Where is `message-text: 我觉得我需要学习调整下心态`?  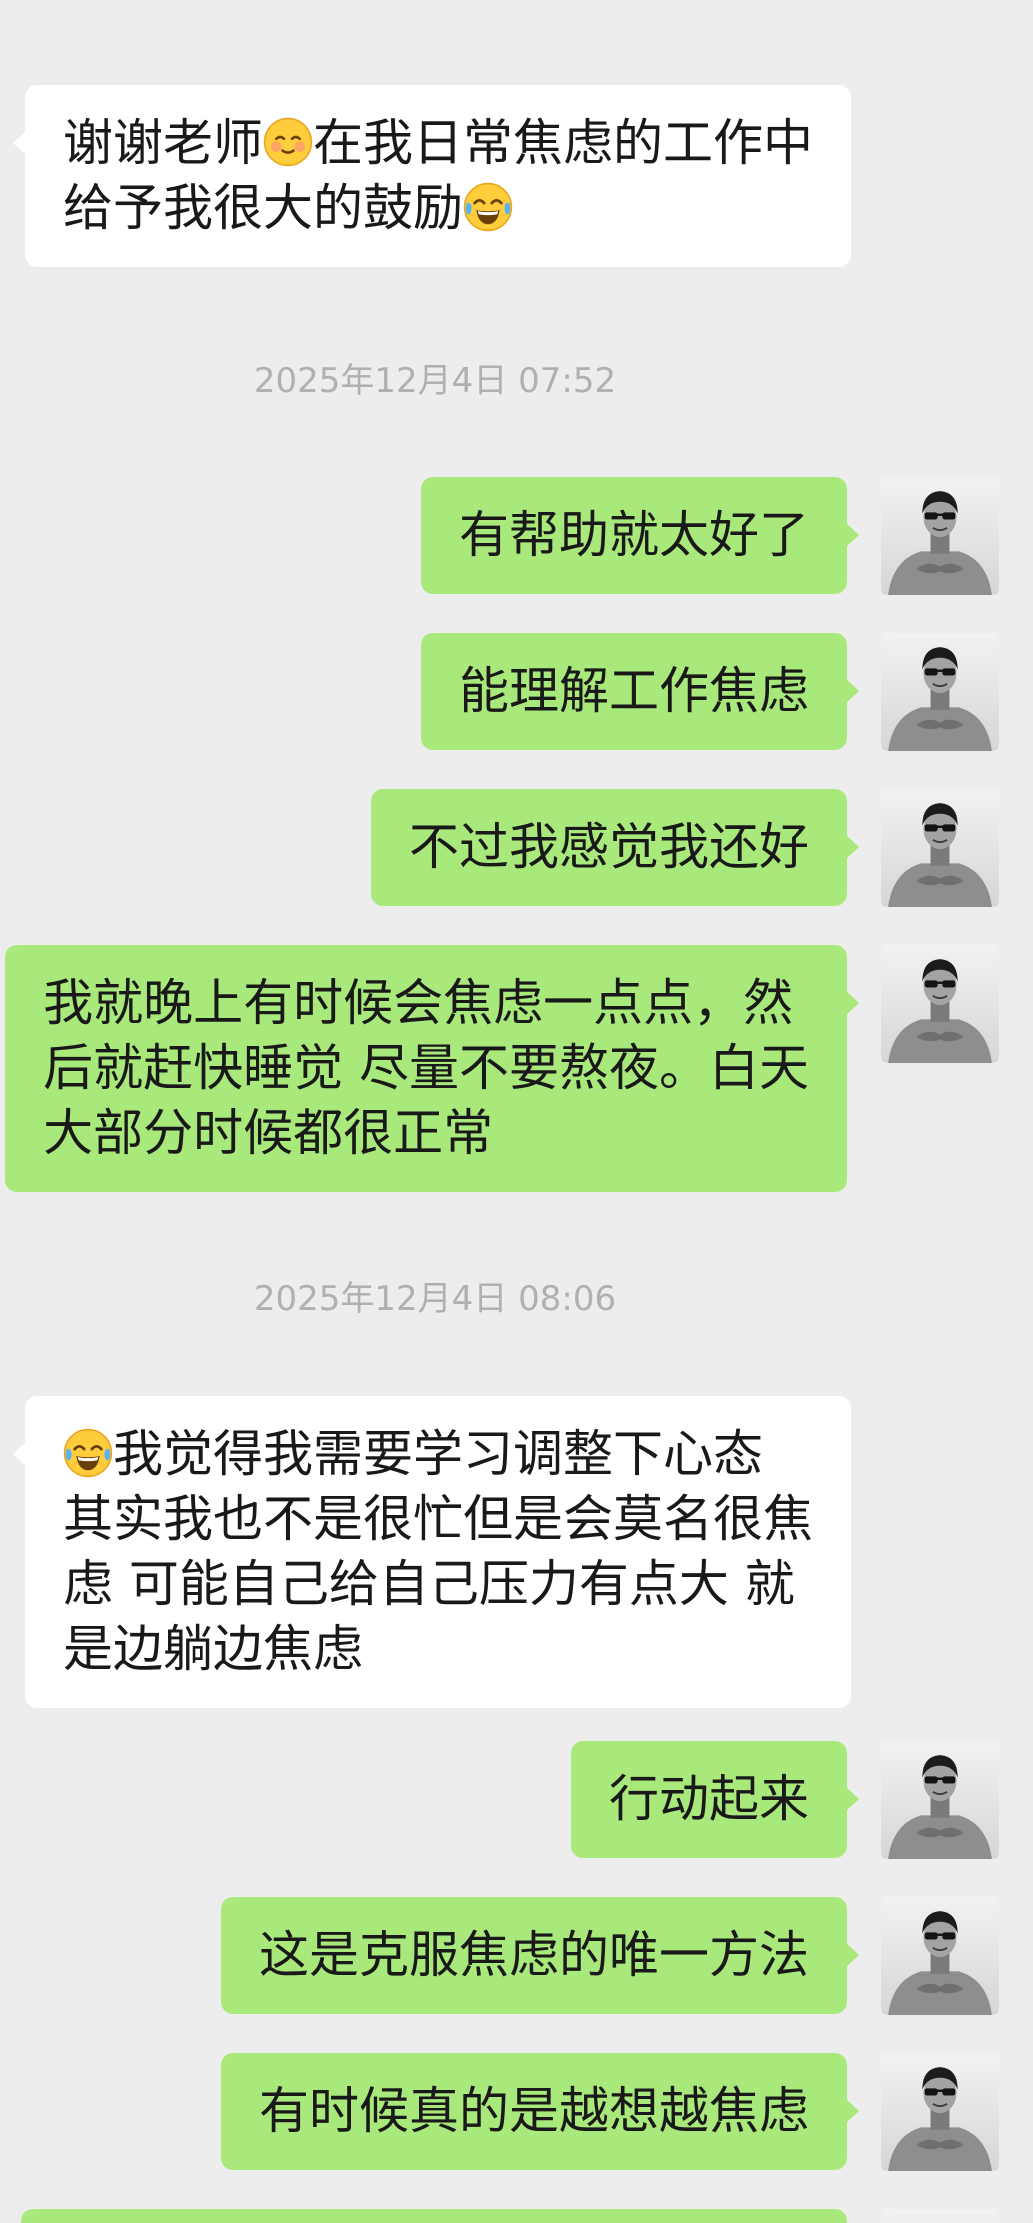 message-text: 我觉得我需要学习调整下心态 is located at coordinates (438, 1454).